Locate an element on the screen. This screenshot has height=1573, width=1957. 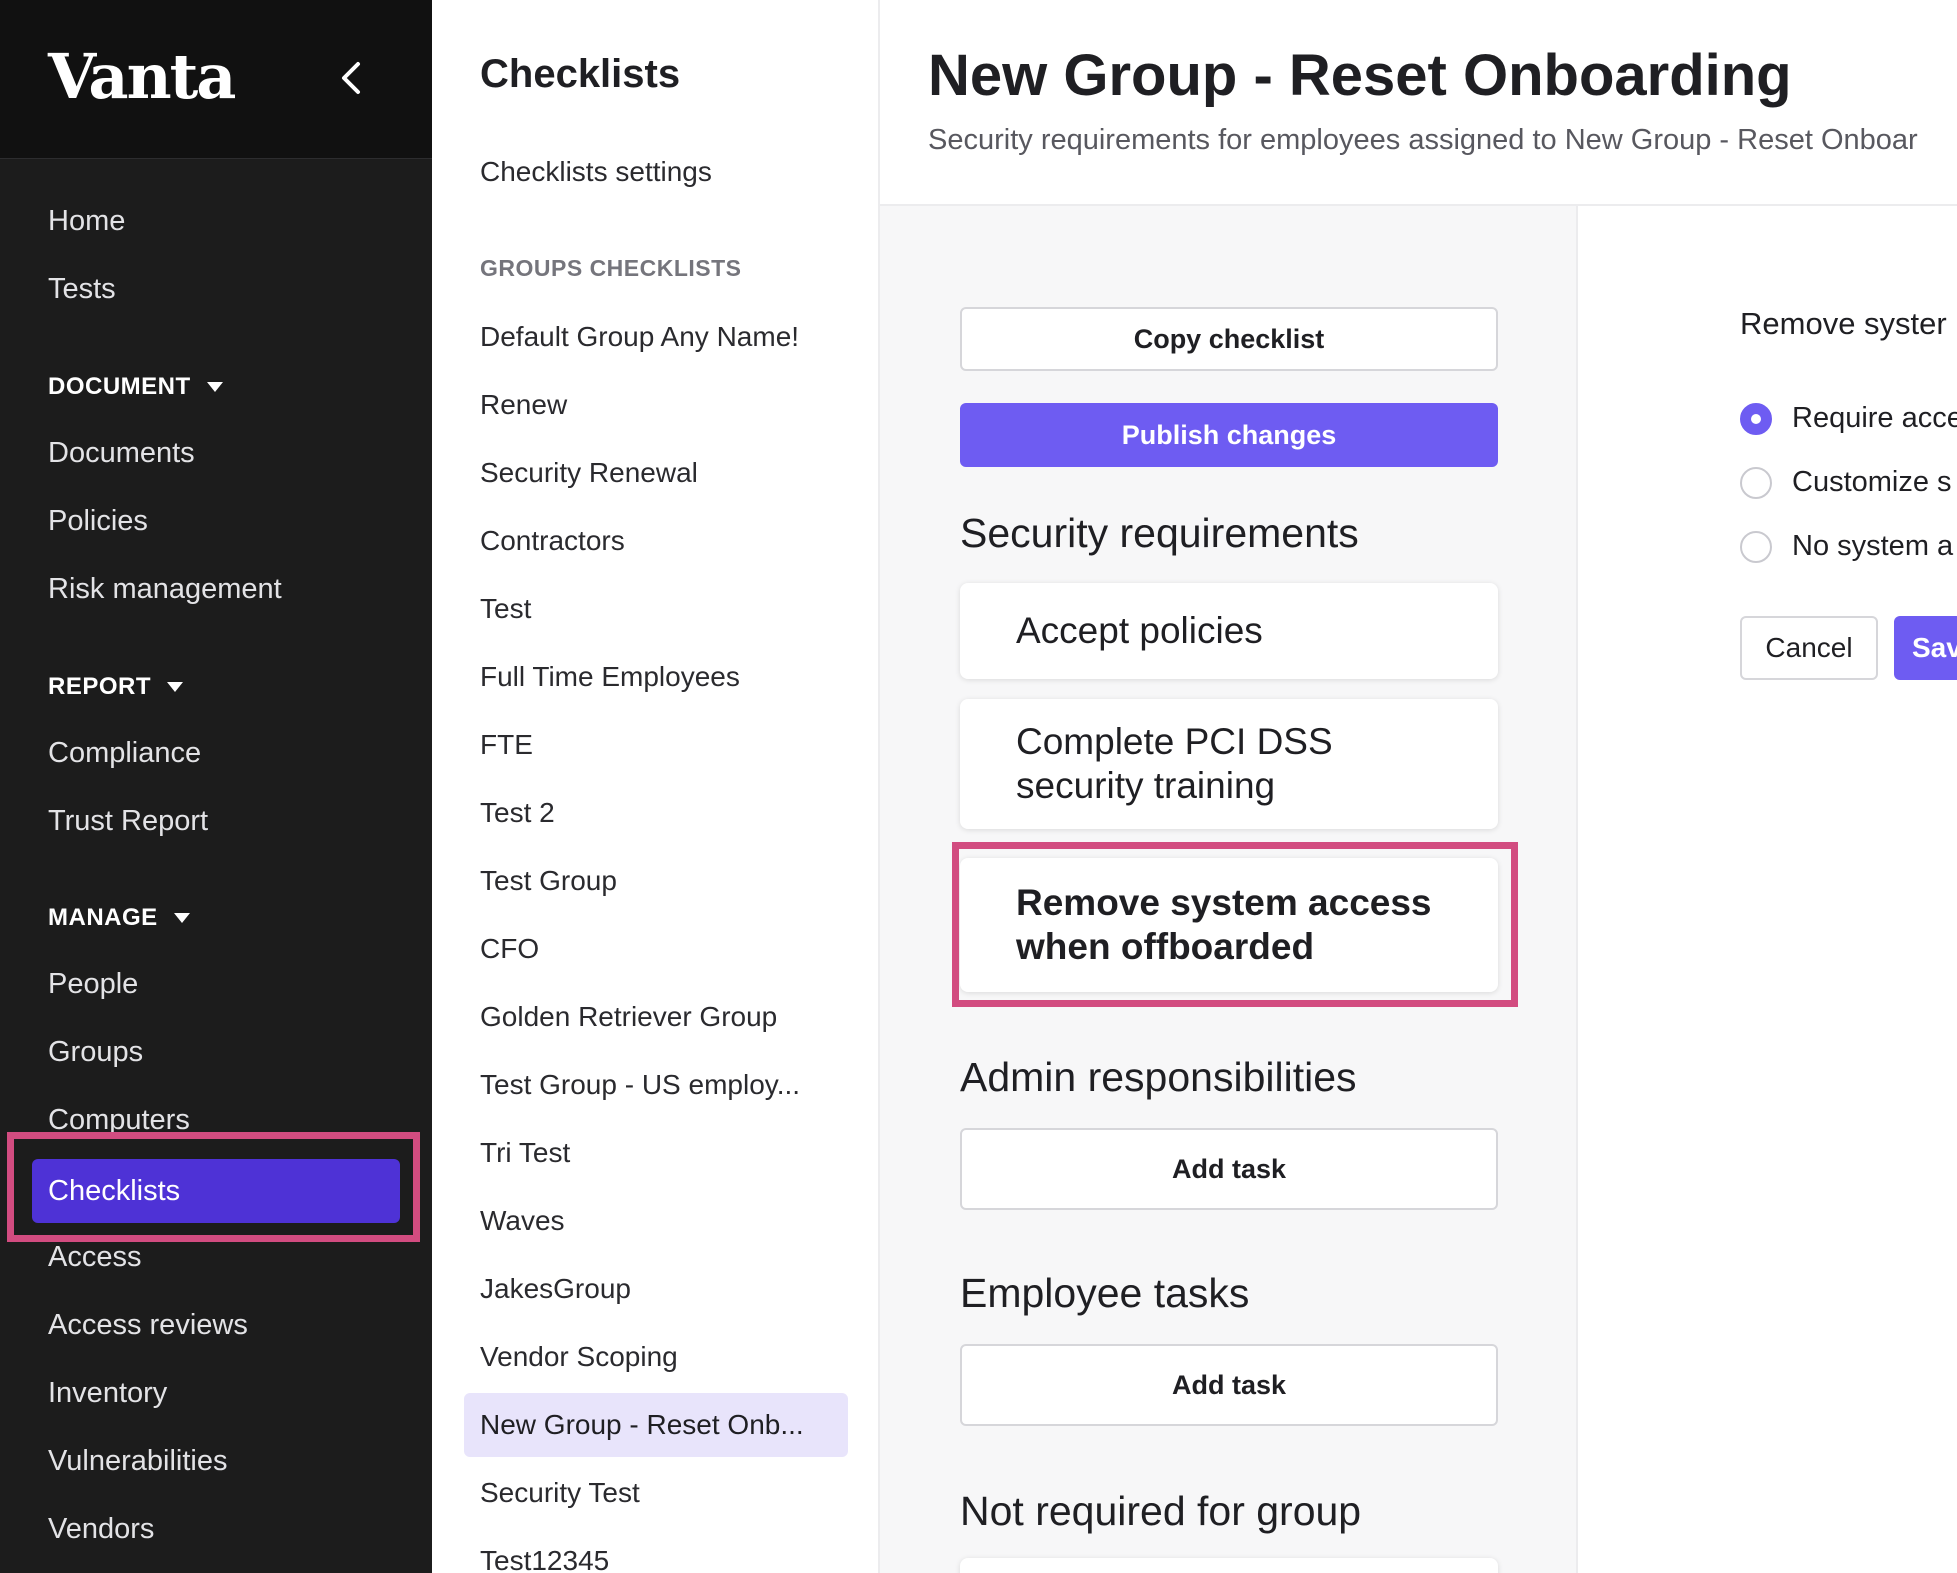
checklists-settings-link: Checklists settings is located at coordinates (596, 172).